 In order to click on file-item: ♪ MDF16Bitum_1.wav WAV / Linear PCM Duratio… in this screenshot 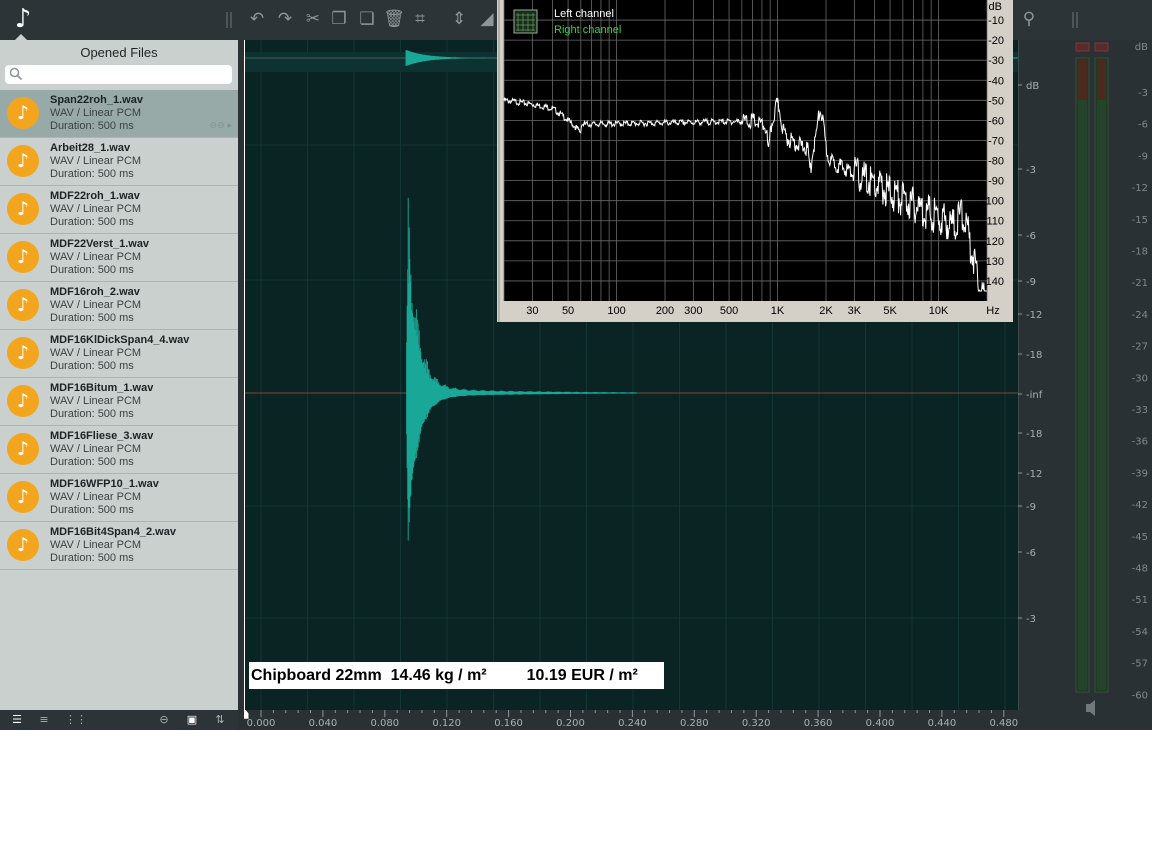, I will do `click(119, 402)`.